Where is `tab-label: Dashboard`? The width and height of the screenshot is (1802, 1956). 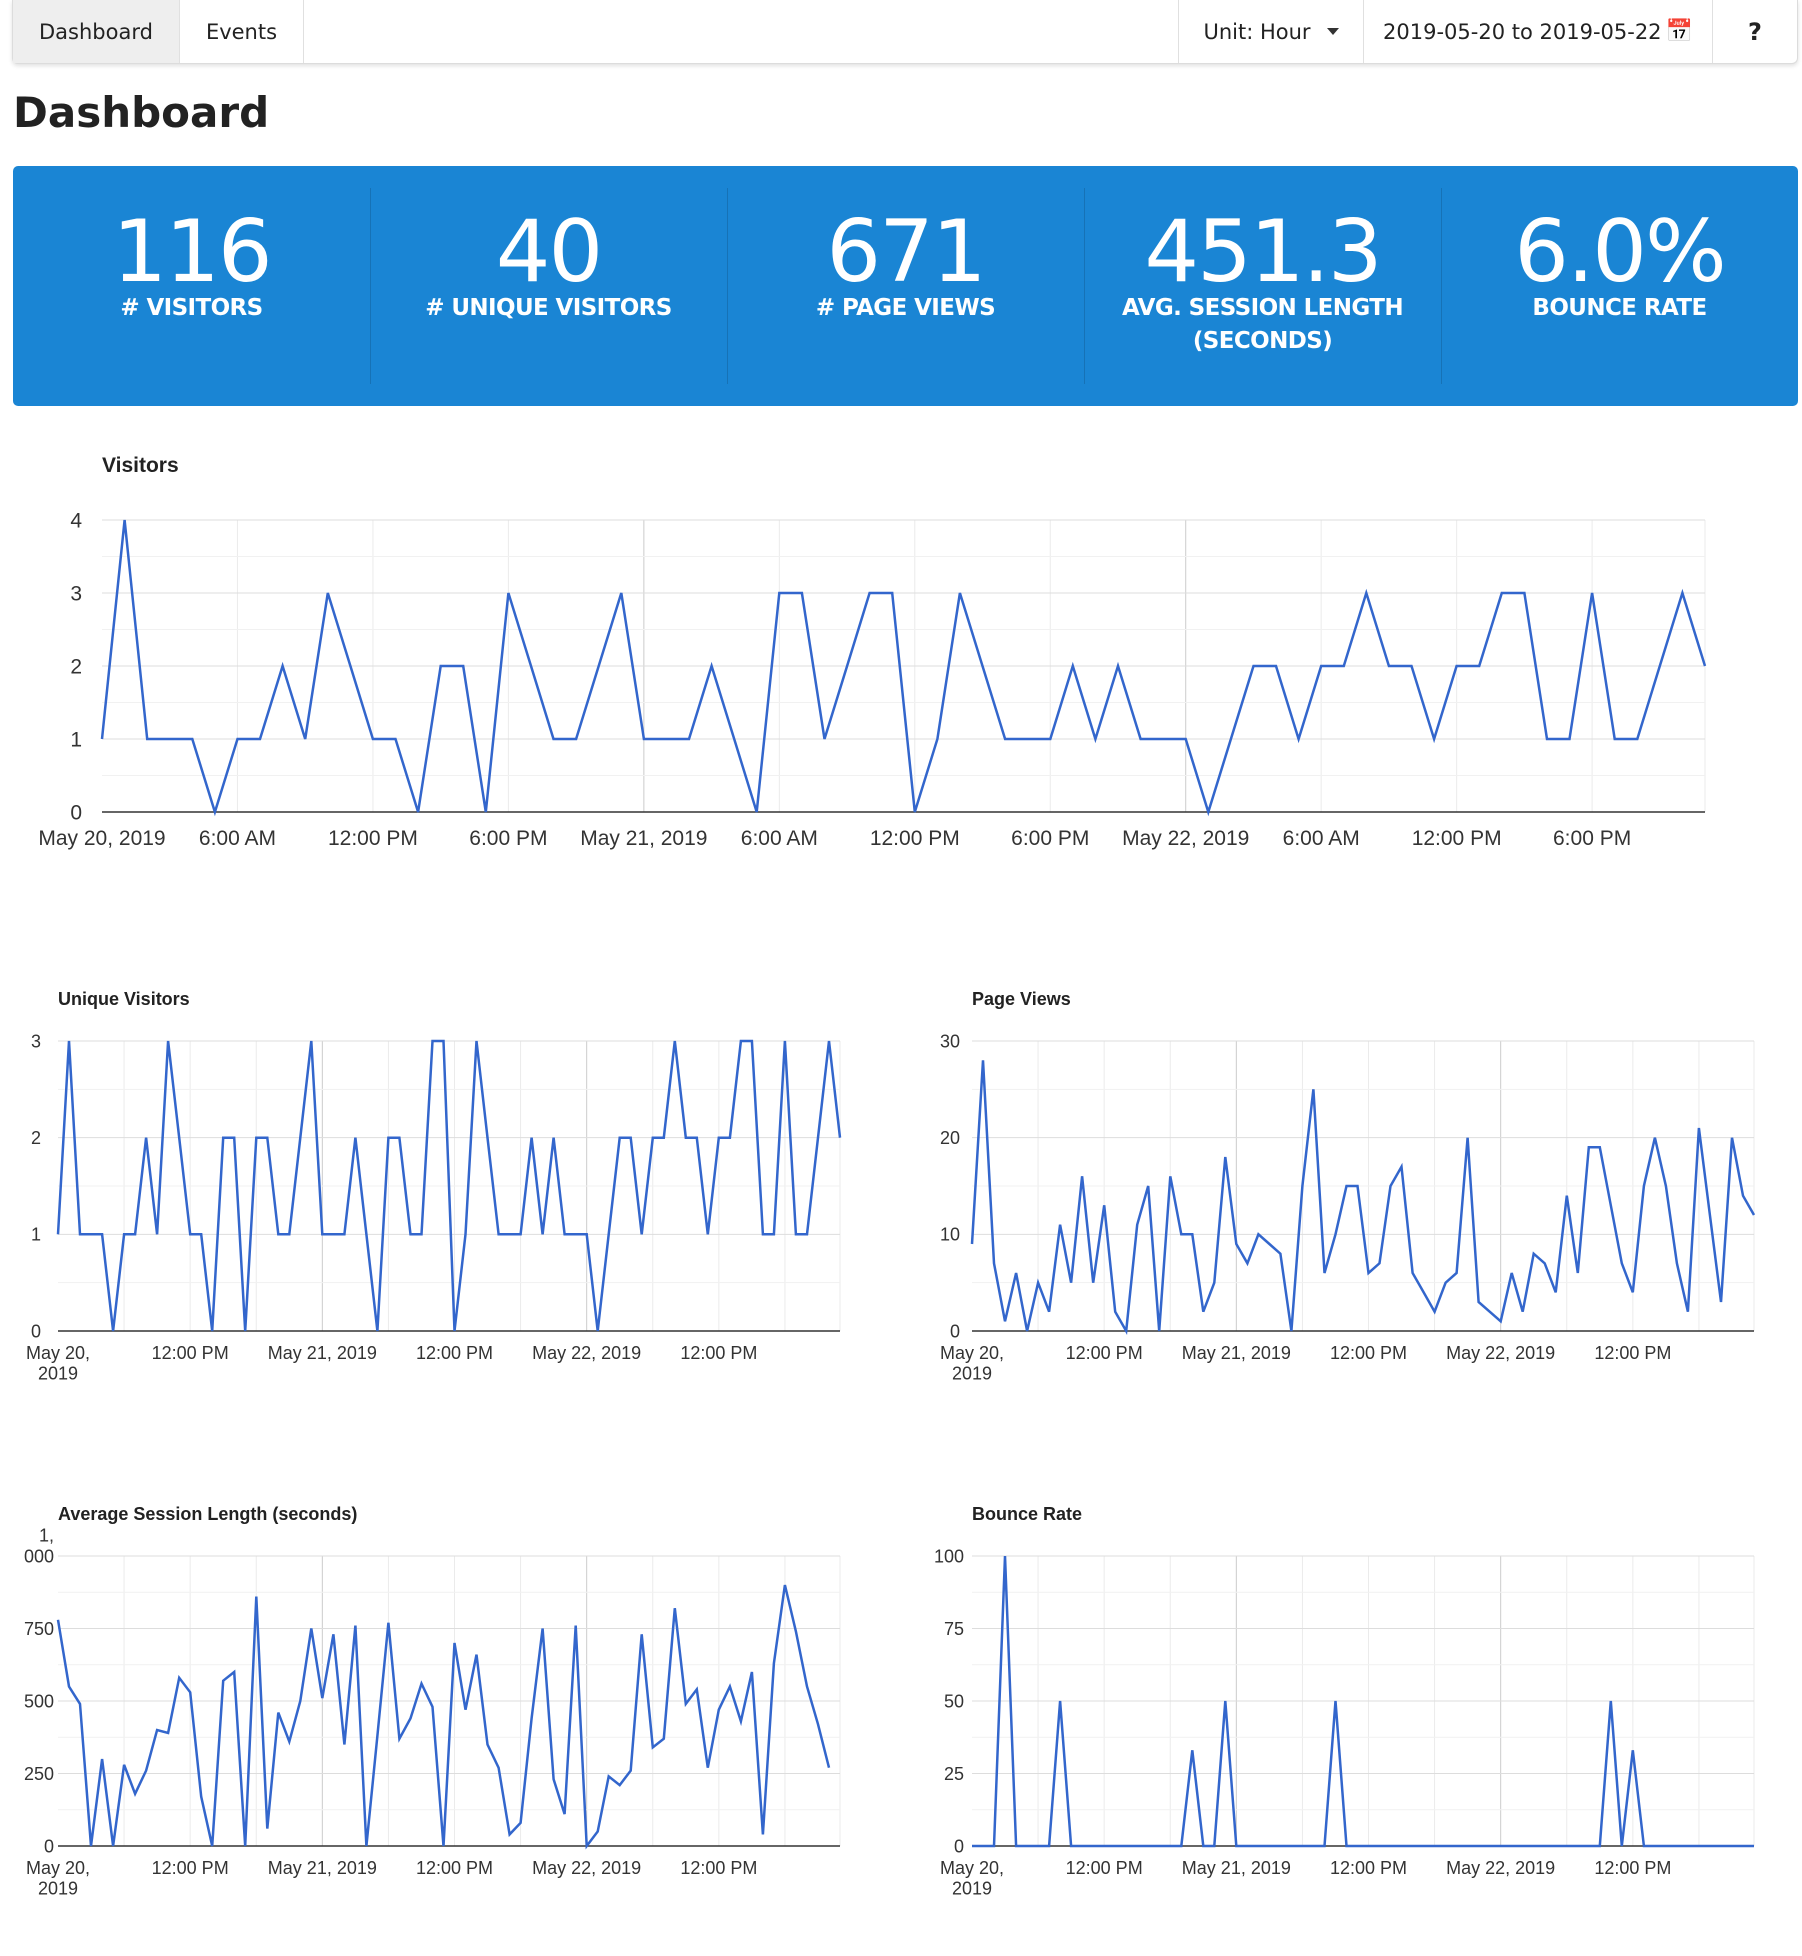 tab-label: Dashboard is located at coordinates (96, 31).